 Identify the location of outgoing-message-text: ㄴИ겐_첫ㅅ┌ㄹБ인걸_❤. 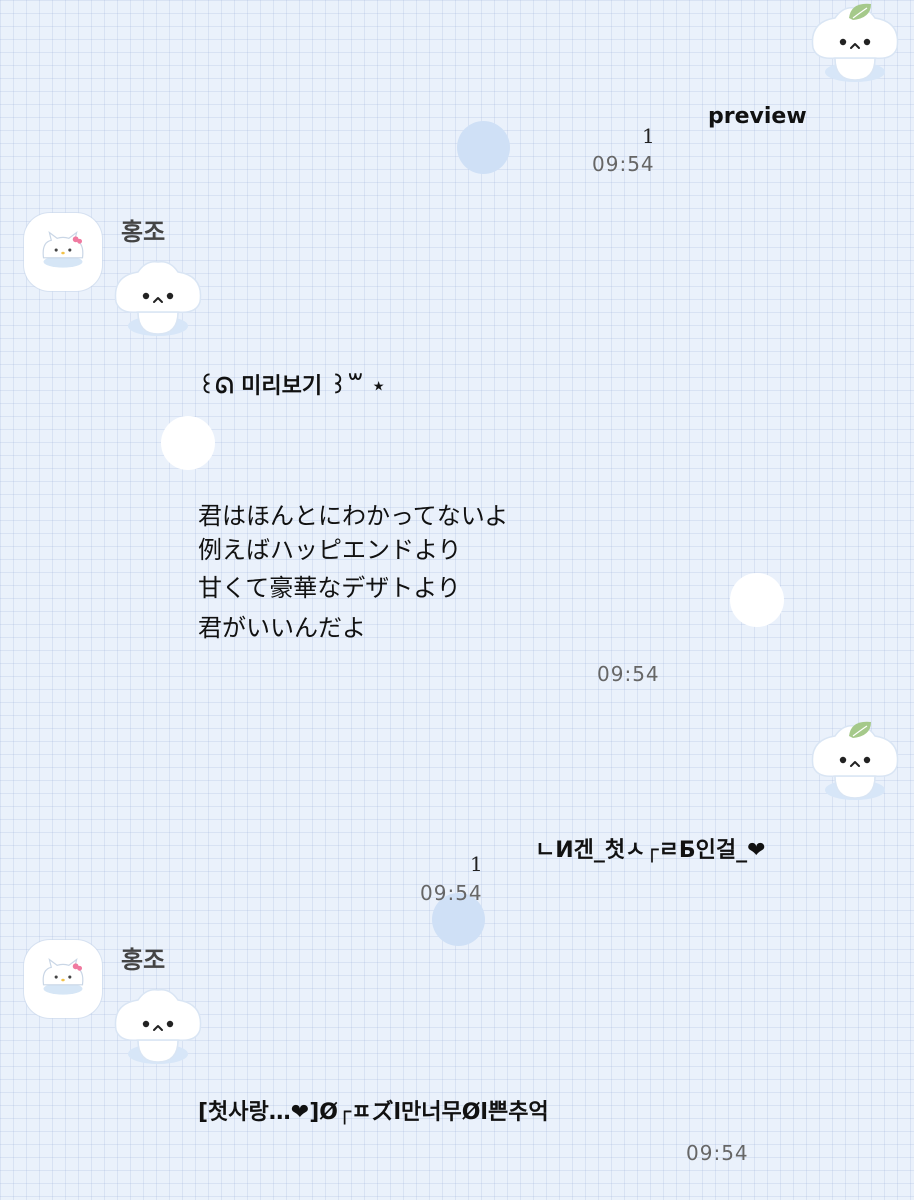
(650, 848).